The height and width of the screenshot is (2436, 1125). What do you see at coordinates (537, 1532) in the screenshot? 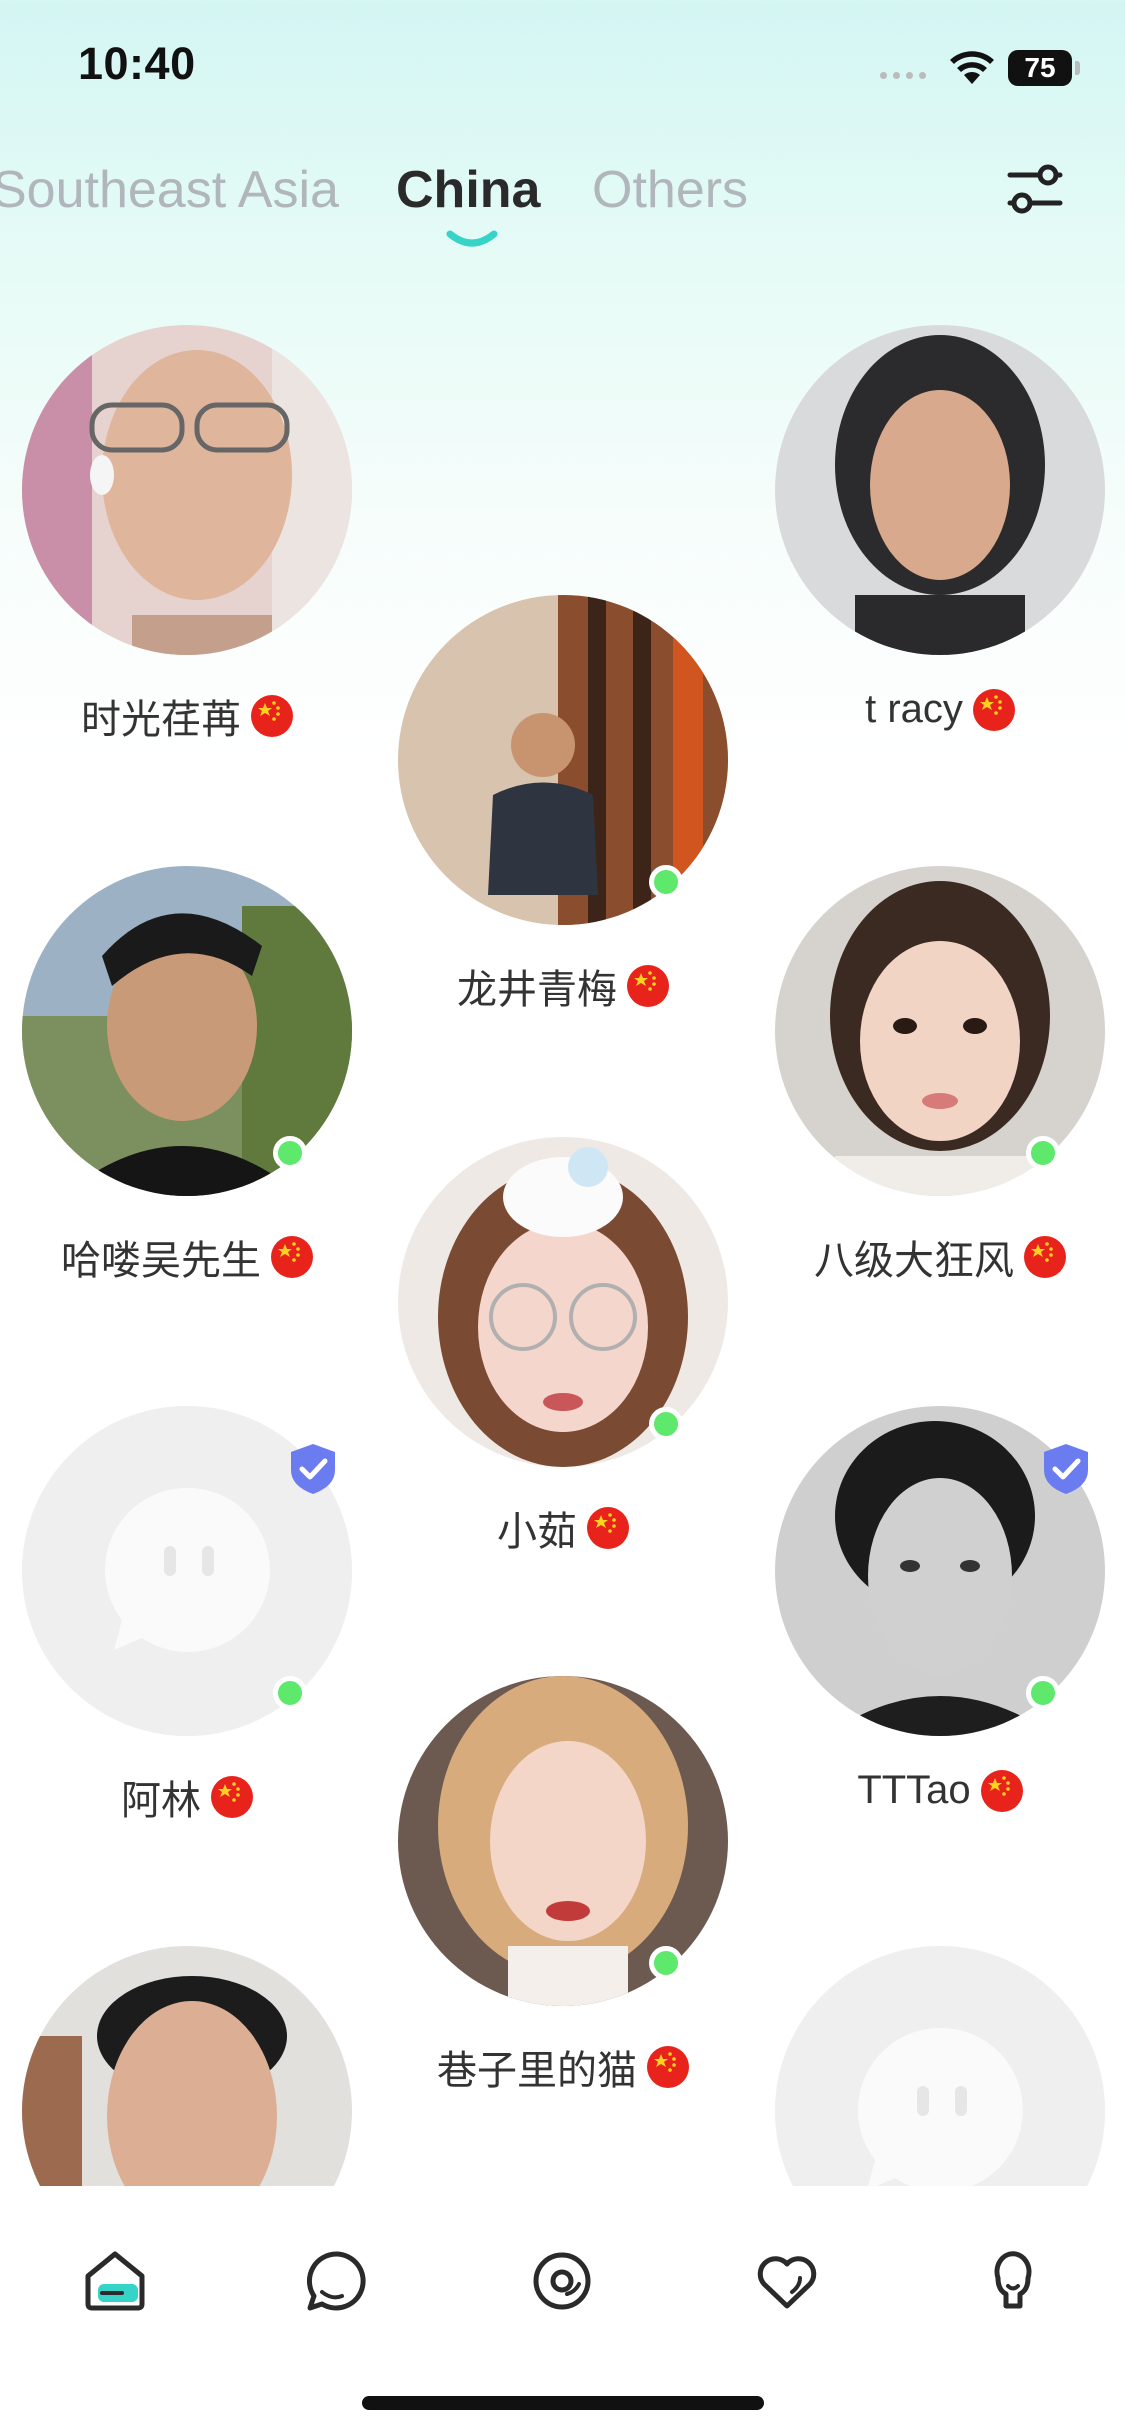
I see `profile-name: 小茹` at bounding box center [537, 1532].